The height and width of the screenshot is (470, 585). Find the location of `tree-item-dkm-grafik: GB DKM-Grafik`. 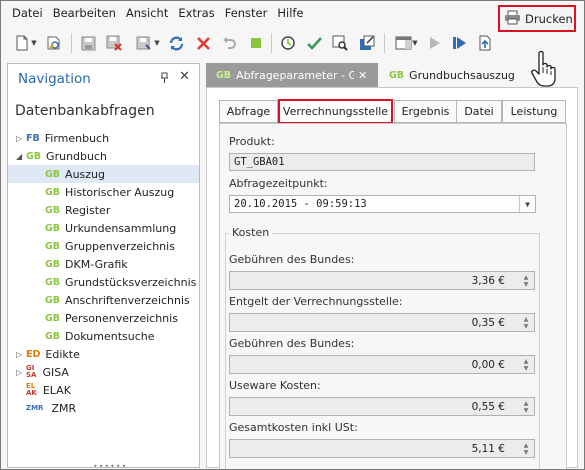

tree-item-dkm-grafik: GB DKM-Grafik is located at coordinates (103, 264).